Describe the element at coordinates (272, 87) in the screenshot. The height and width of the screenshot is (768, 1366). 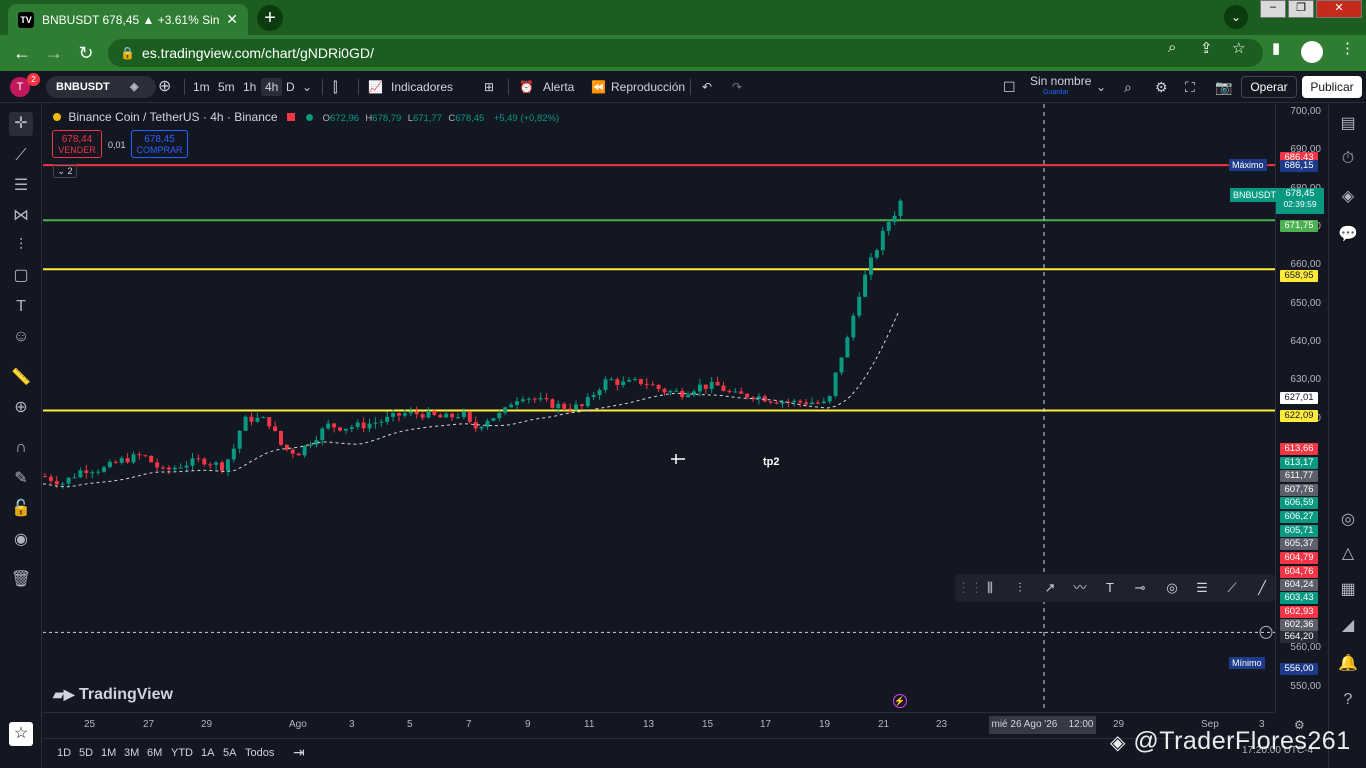
I see `tf-4h: 4h` at that location.